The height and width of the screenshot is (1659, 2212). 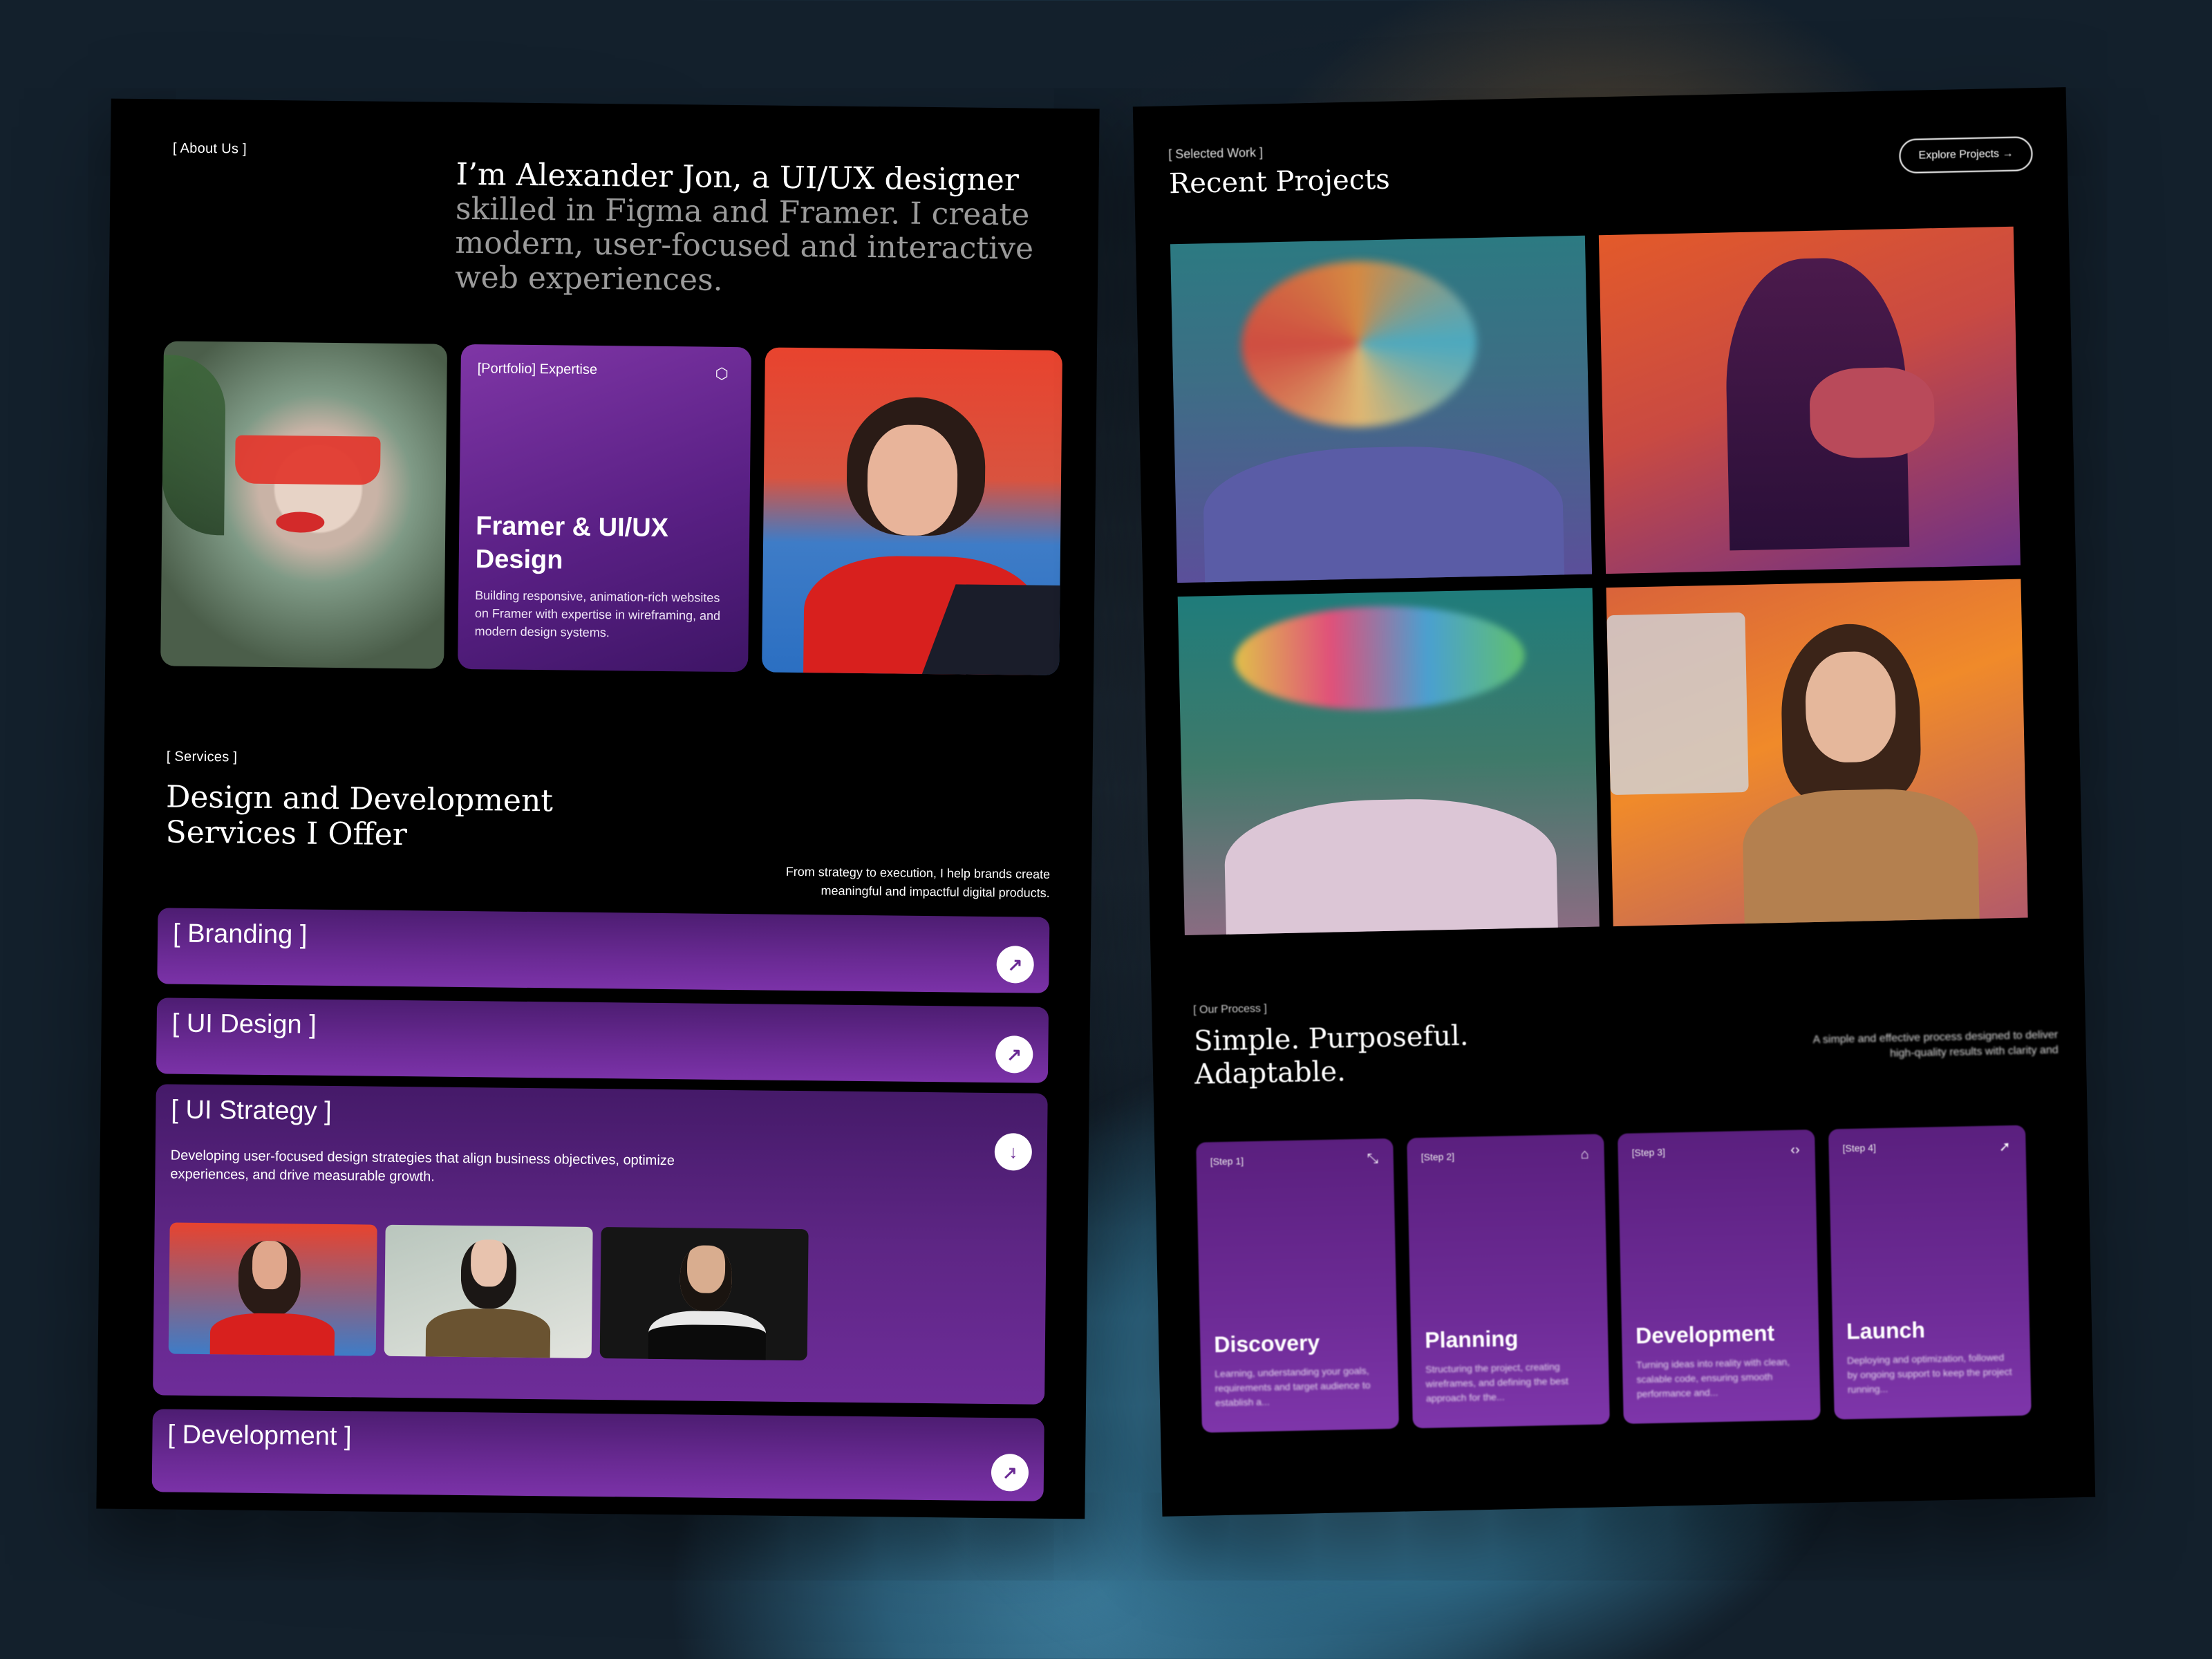 I want to click on service-label: [ UI Strategy ], so click(x=252, y=1110).